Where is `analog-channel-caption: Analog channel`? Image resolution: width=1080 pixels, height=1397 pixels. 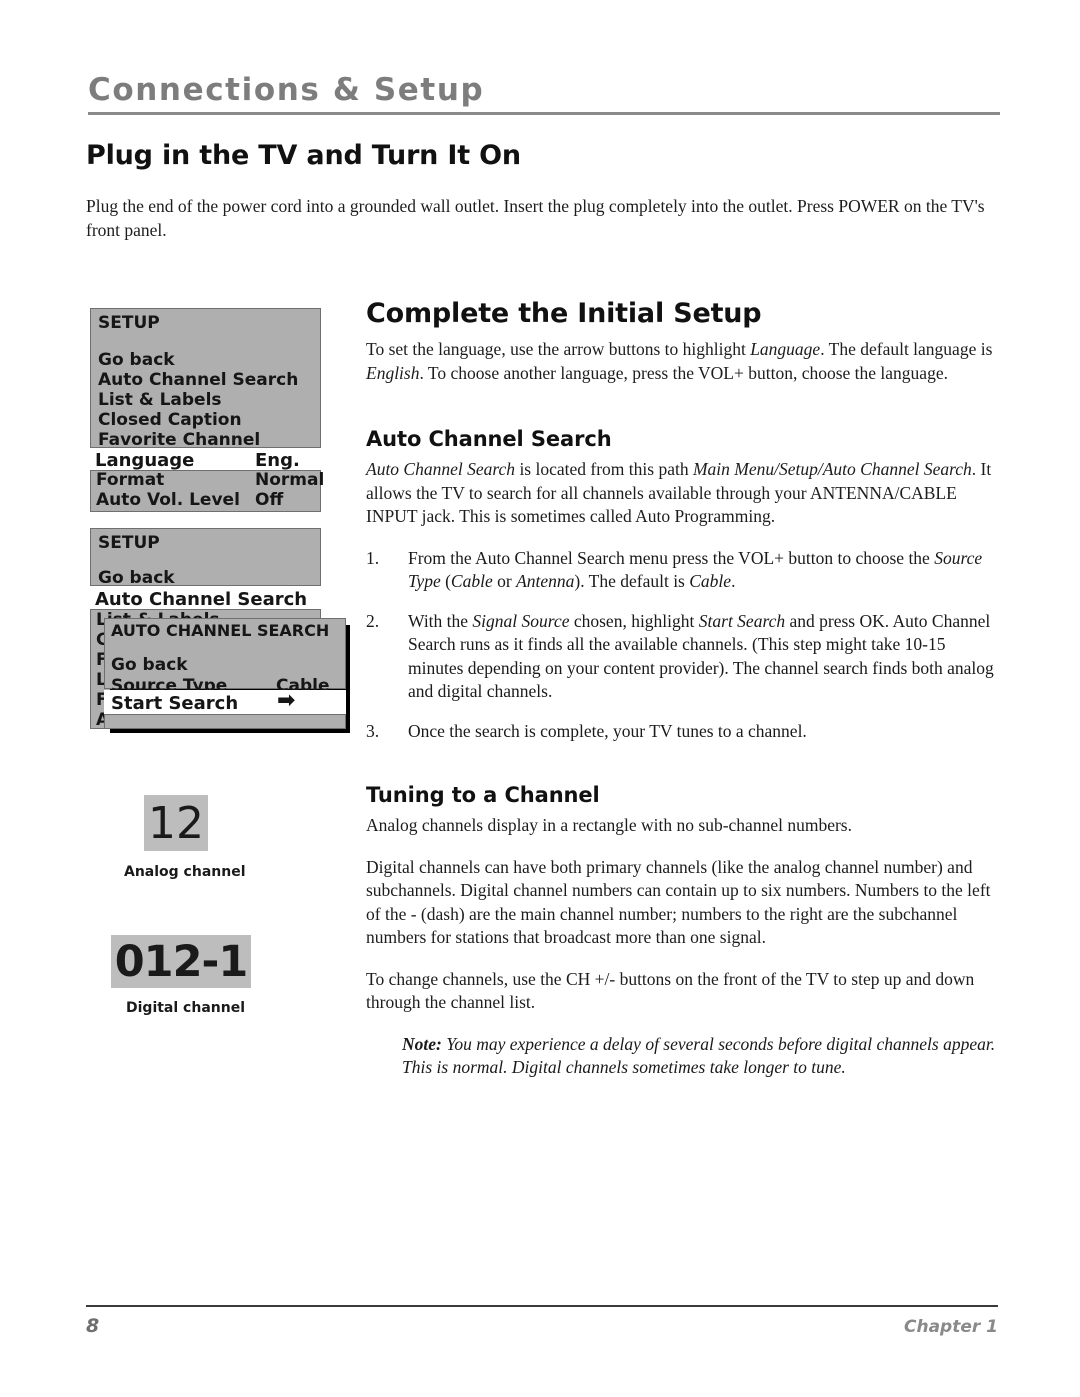
analog-channel-caption: Analog channel is located at coordinates (185, 872).